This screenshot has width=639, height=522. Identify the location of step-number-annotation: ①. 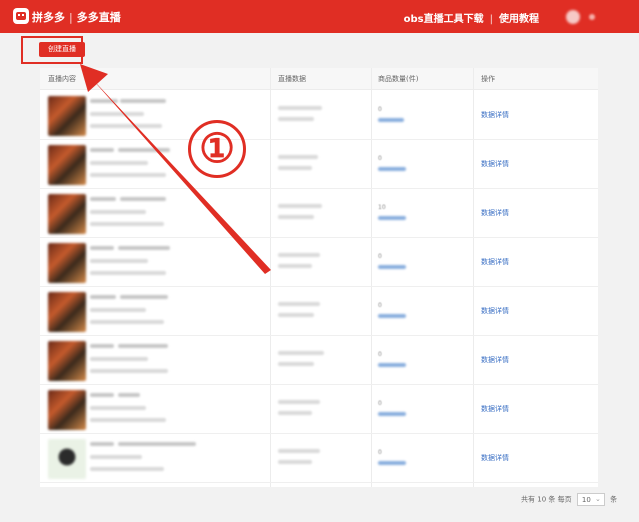
(217, 149).